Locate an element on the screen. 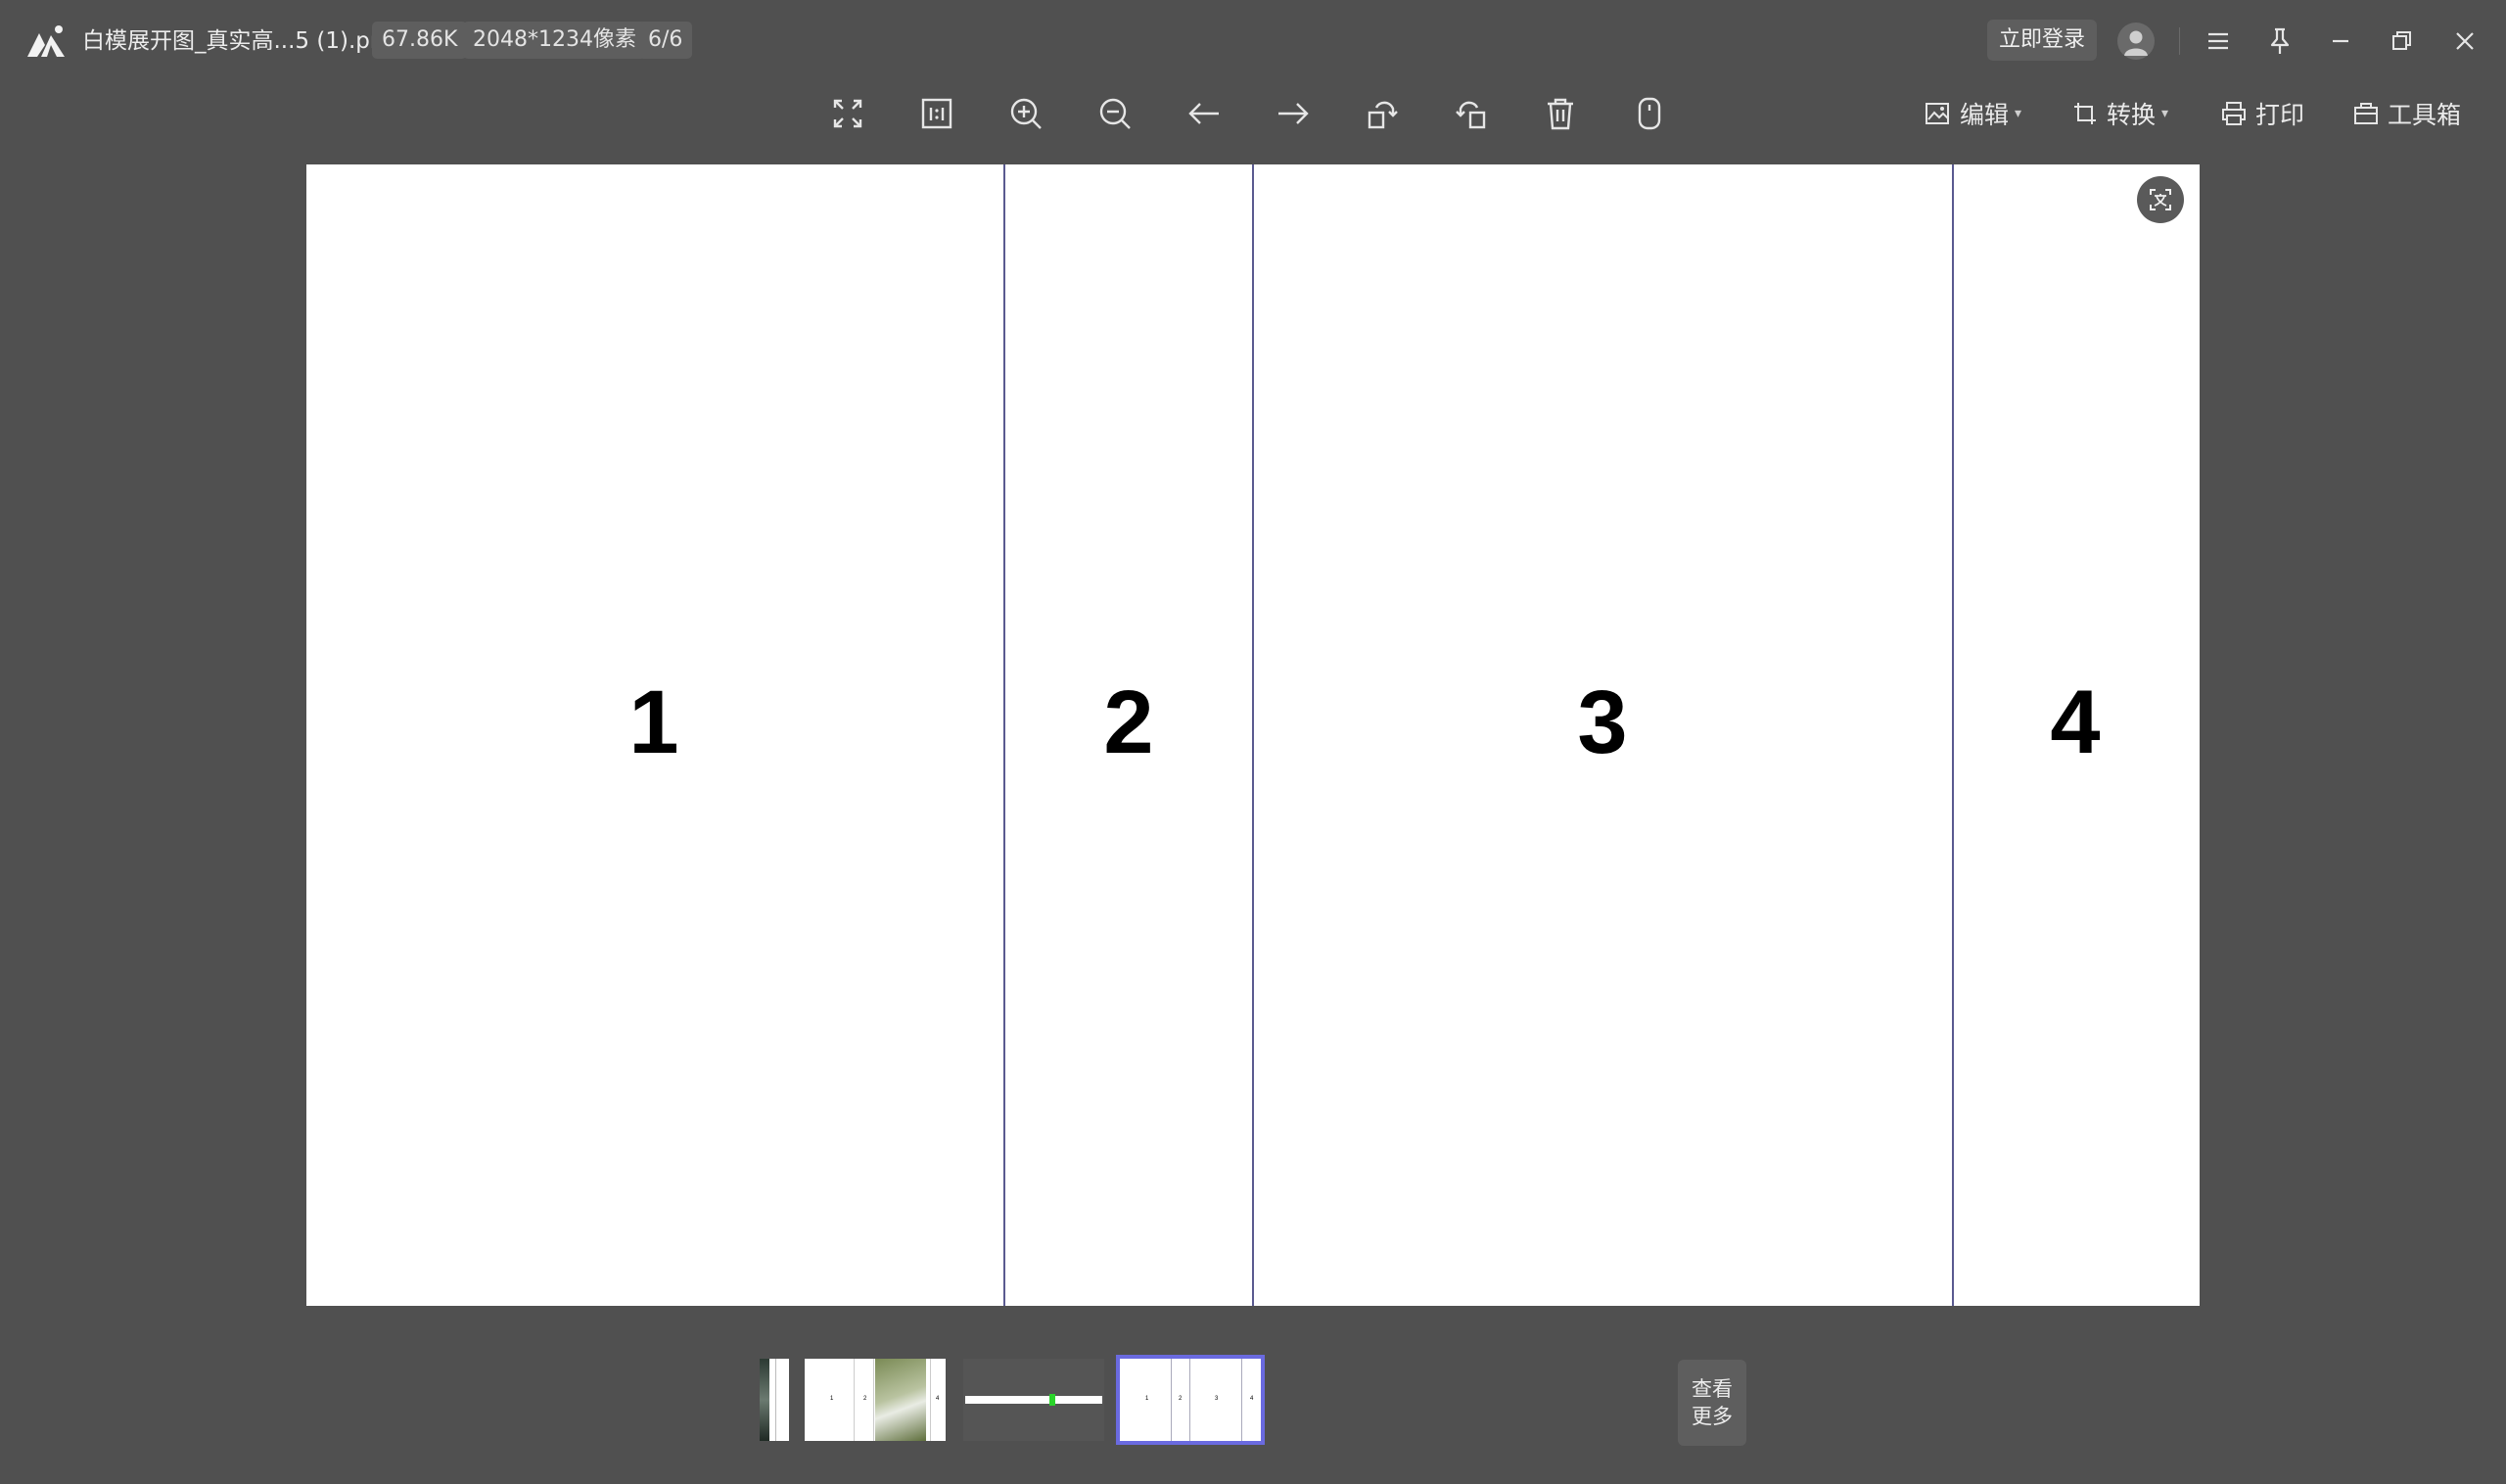 This screenshot has height=1484, width=2506. filmstrip: 1 2 4 1 2 3 4 查看 更多 is located at coordinates (1253, 1405).